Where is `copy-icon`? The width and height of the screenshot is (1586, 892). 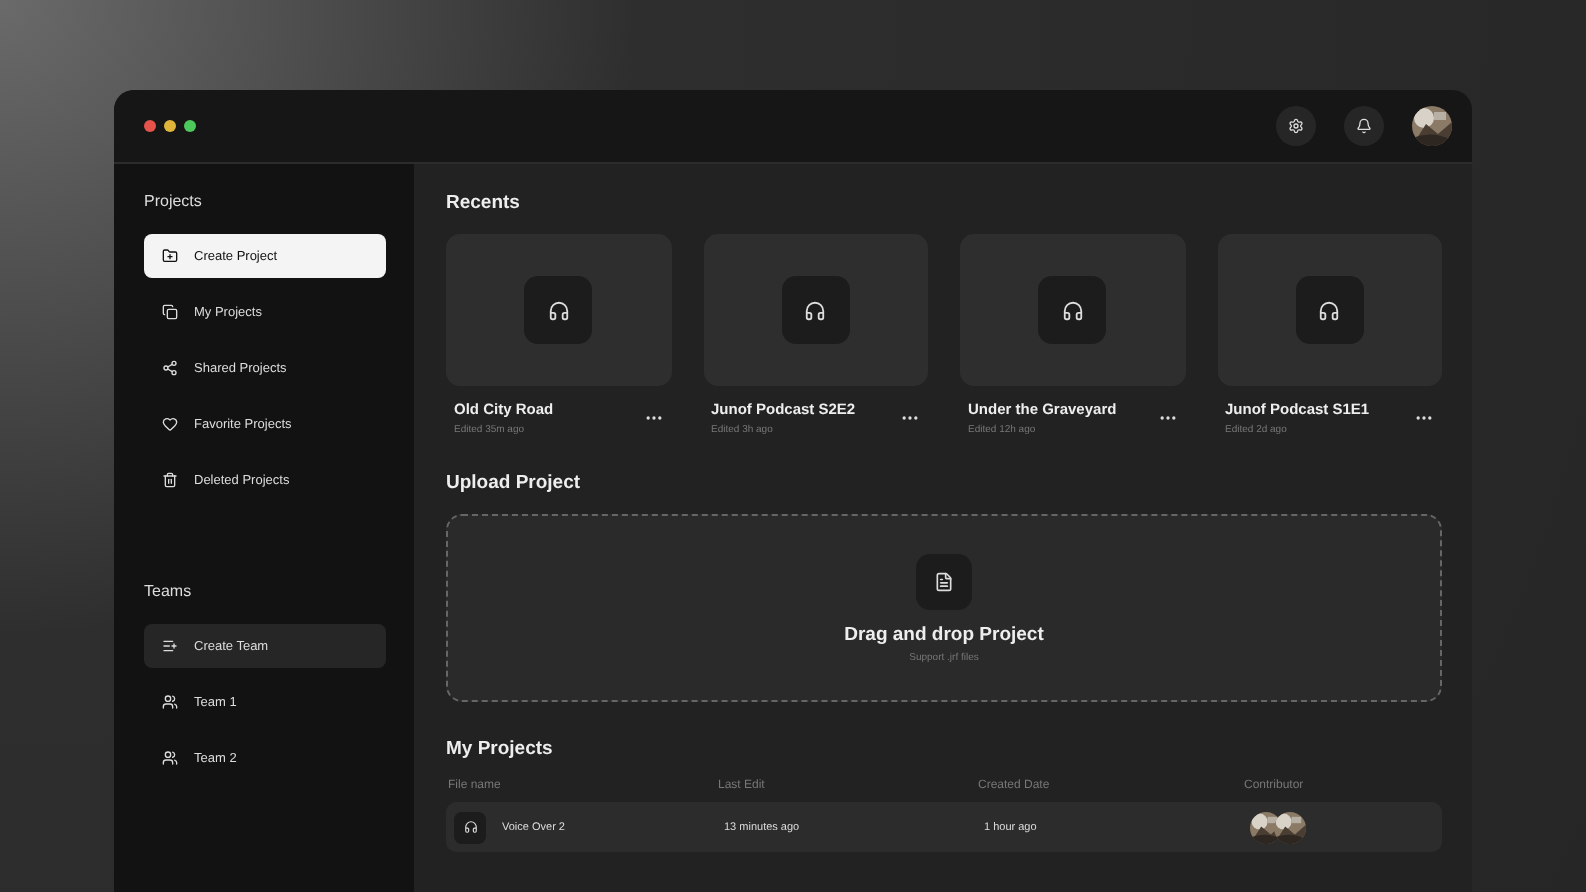
copy-icon is located at coordinates (170, 312).